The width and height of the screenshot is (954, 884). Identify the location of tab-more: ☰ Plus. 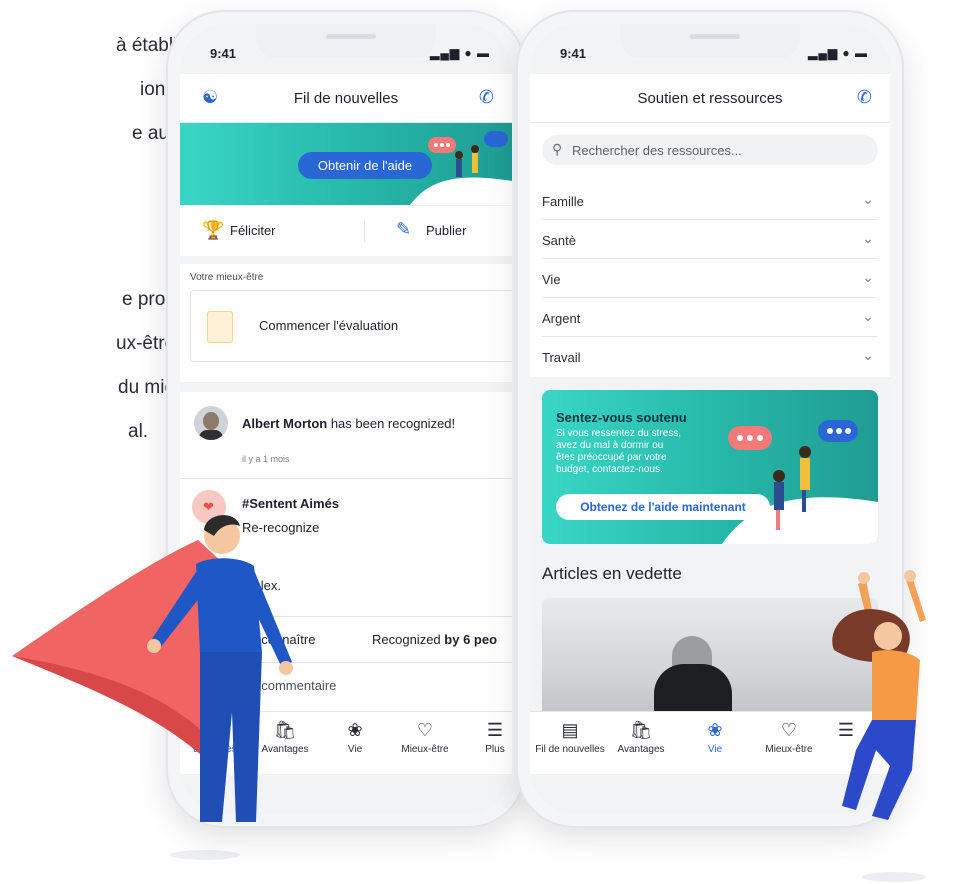
(486, 737).